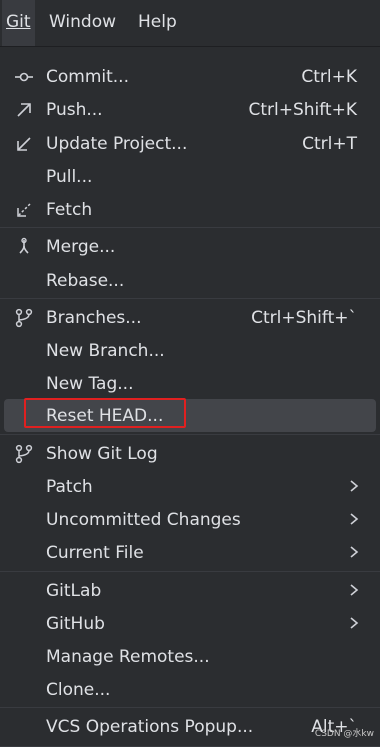 This screenshot has height=747, width=380. What do you see at coordinates (302, 109) in the screenshot?
I see `menu-item-push-shortcut: Ctrl+Shift+K` at bounding box center [302, 109].